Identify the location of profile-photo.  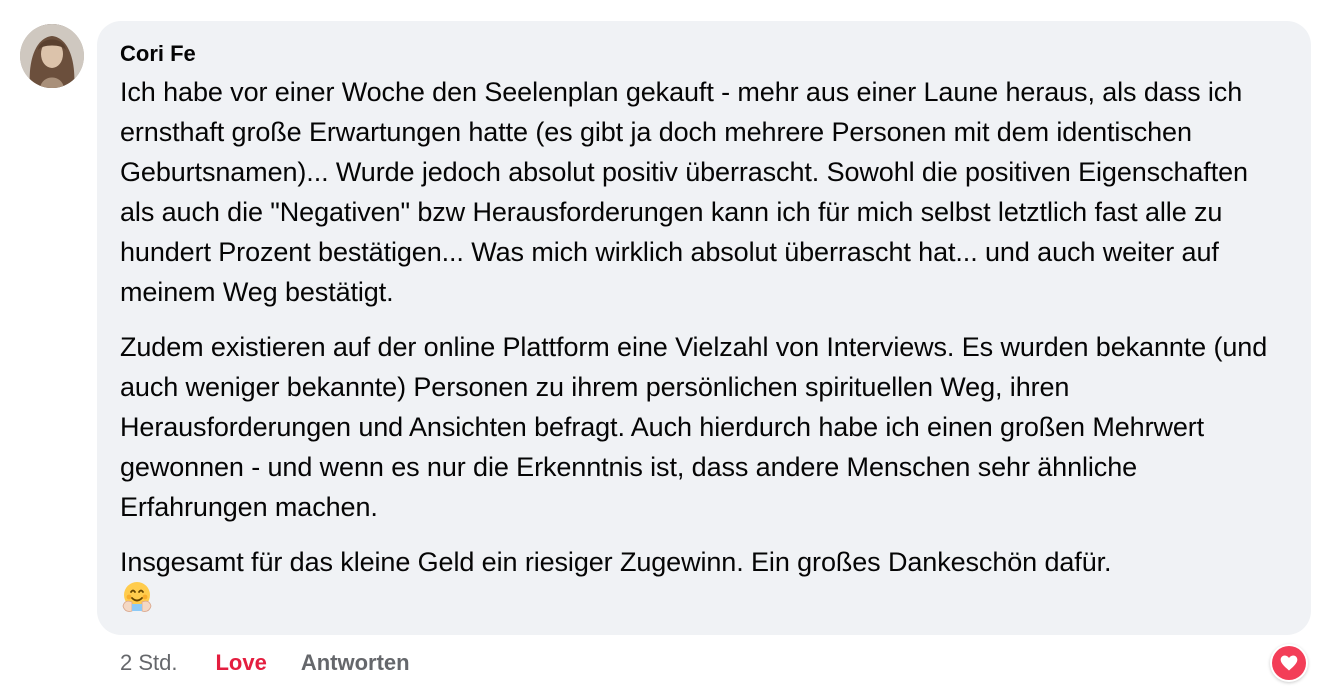
(52, 56).